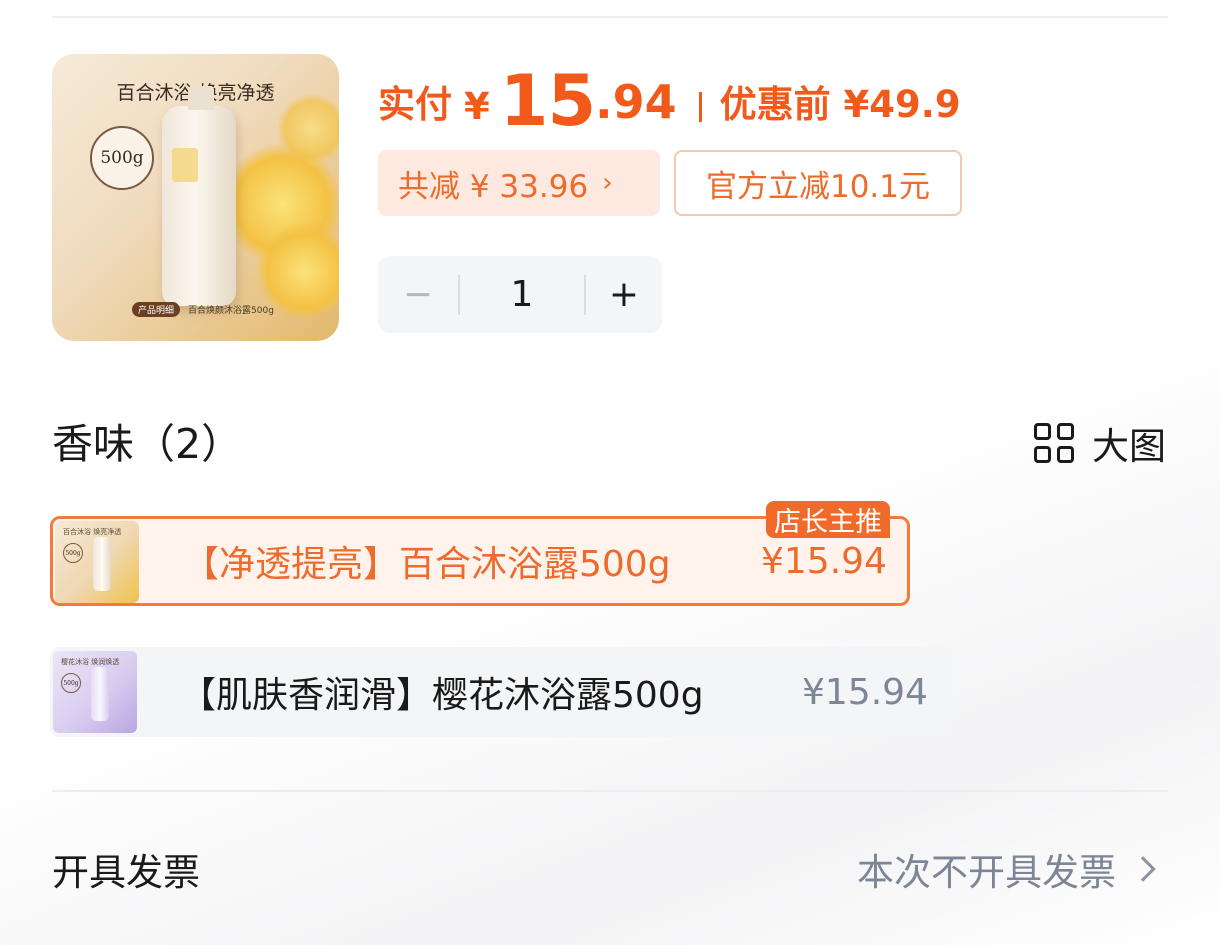 Image resolution: width=1220 pixels, height=945 pixels. Describe the element at coordinates (199, 196) in the screenshot. I see `bottle-illustration` at that location.